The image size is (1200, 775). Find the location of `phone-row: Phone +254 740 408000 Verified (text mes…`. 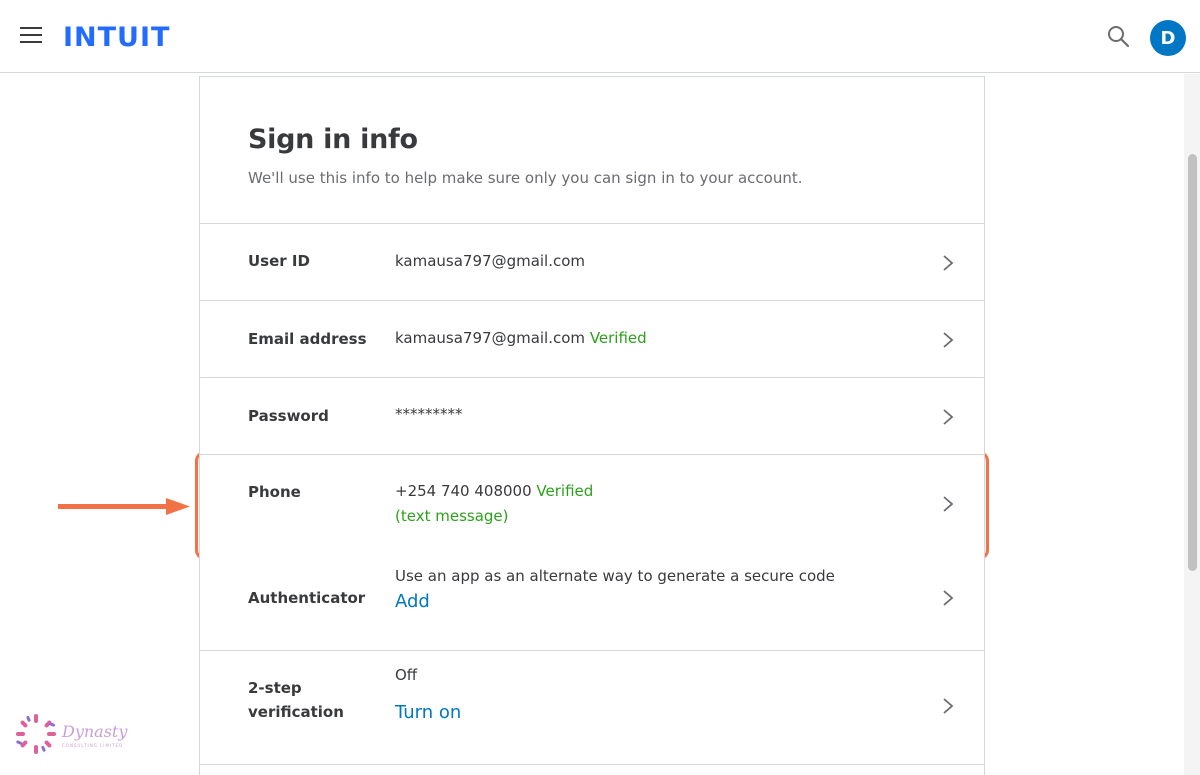

phone-row: Phone +254 740 408000 Verified (text mes… is located at coordinates (592, 503).